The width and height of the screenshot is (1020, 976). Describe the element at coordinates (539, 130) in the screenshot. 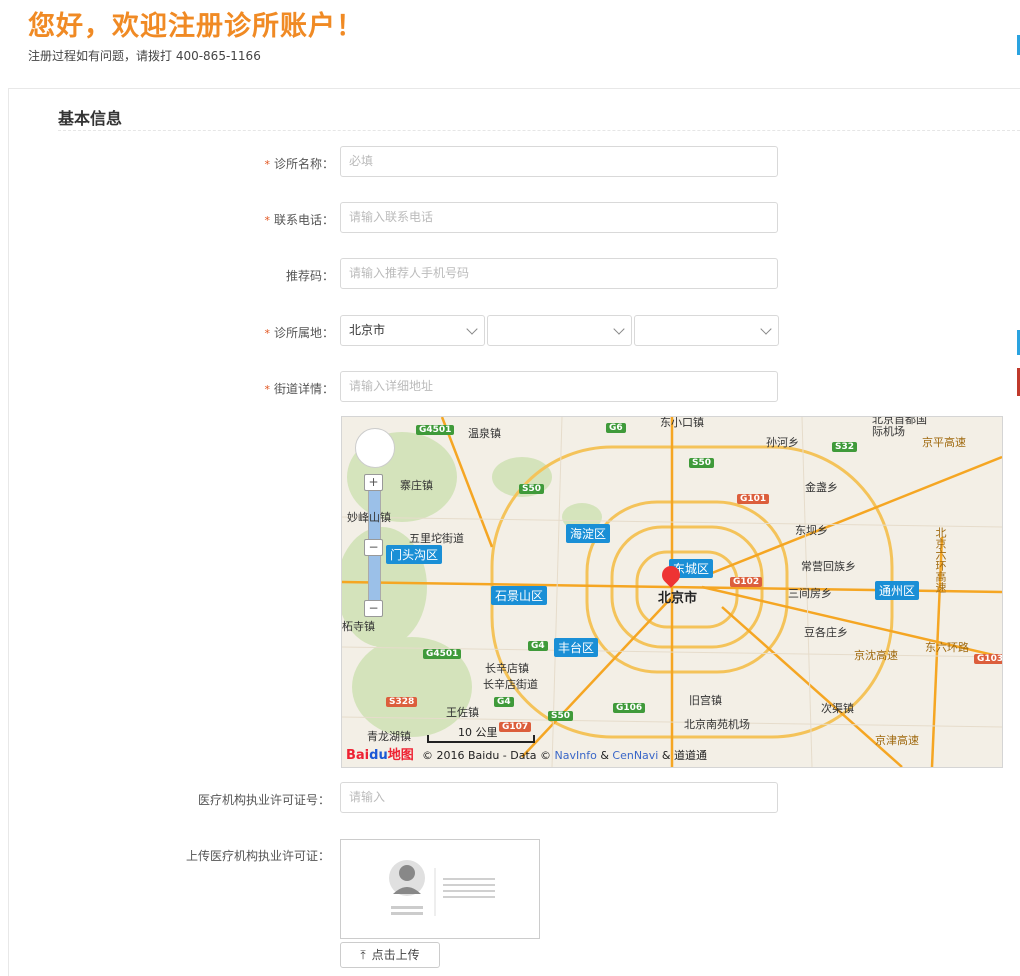

I see `section-divider` at that location.